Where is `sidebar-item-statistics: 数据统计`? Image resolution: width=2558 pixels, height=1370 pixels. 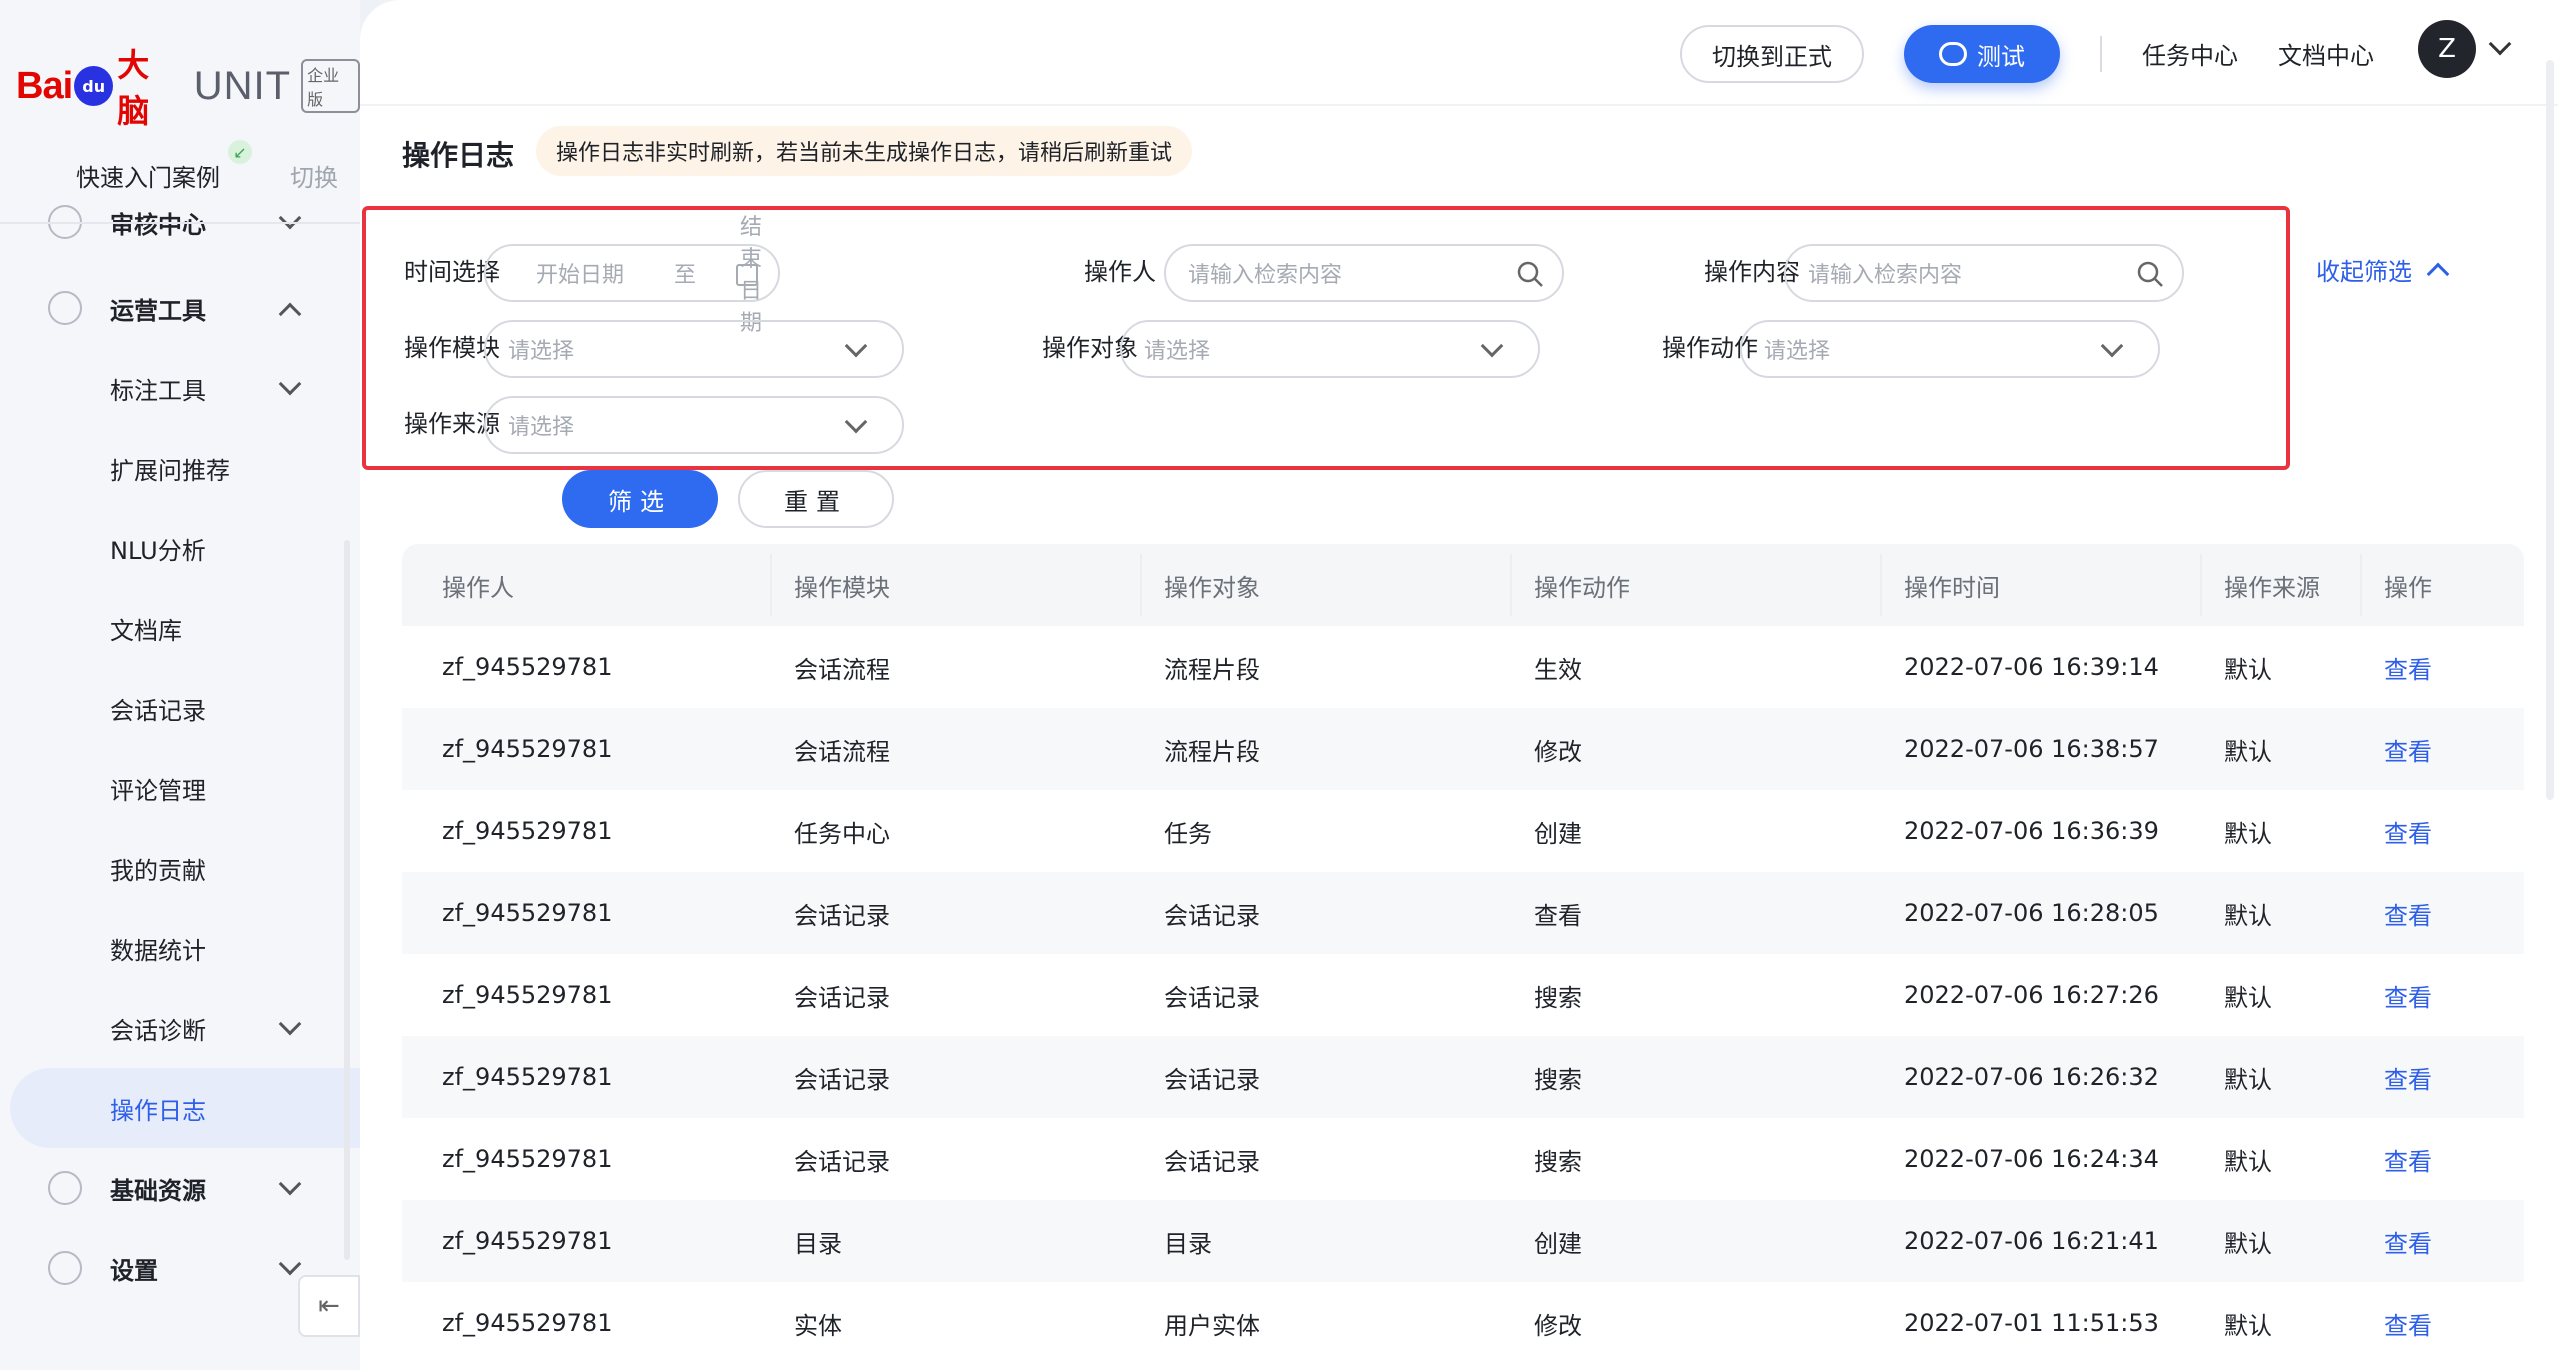 sidebar-item-statistics: 数据统计 is located at coordinates (180, 948).